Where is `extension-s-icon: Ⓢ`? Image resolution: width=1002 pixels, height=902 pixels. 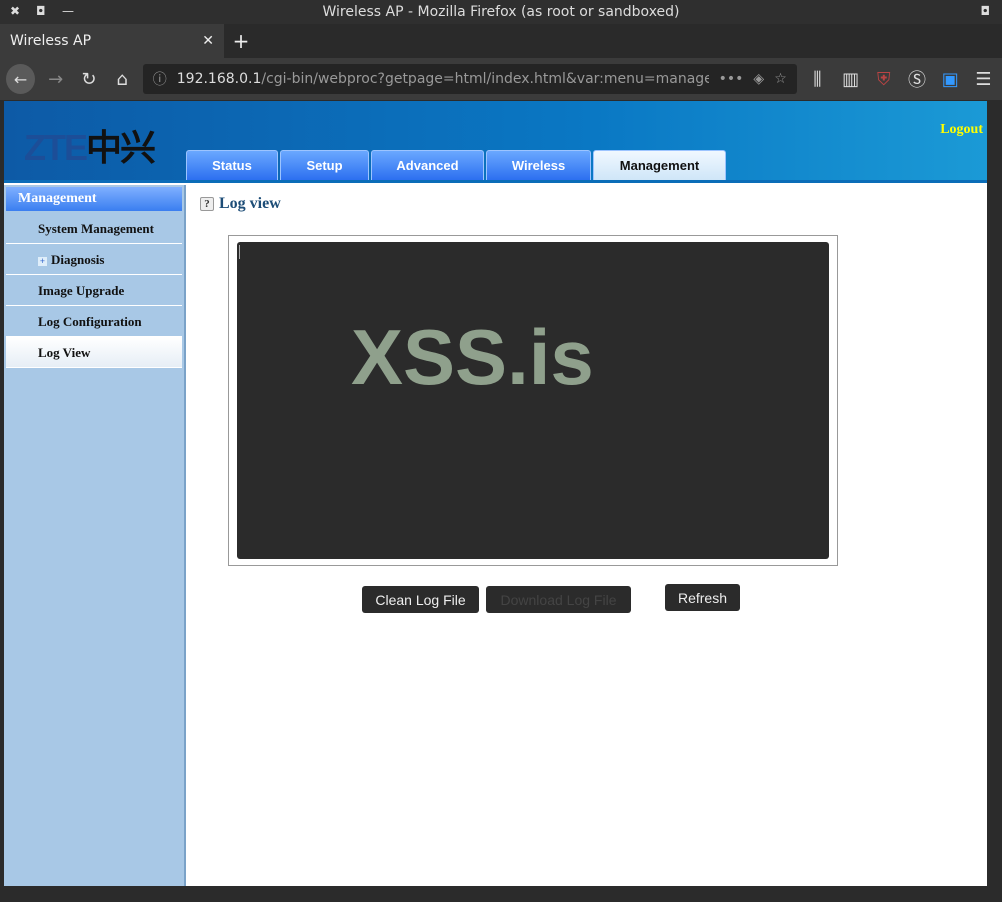 extension-s-icon: Ⓢ is located at coordinates (916, 79).